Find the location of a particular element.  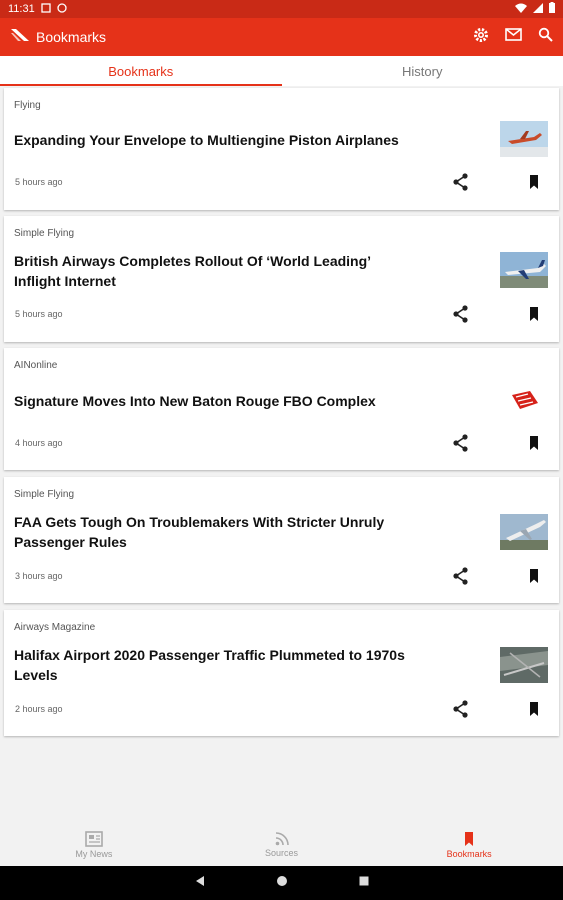

recents-icon is located at coordinates (364, 883).